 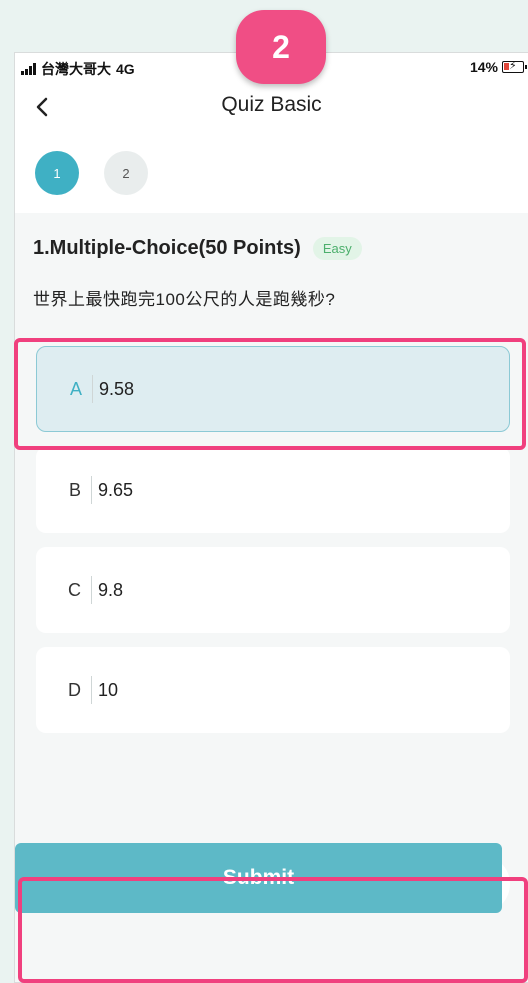 I want to click on carrier-name: 台灣大哥大, so click(x=76, y=69).